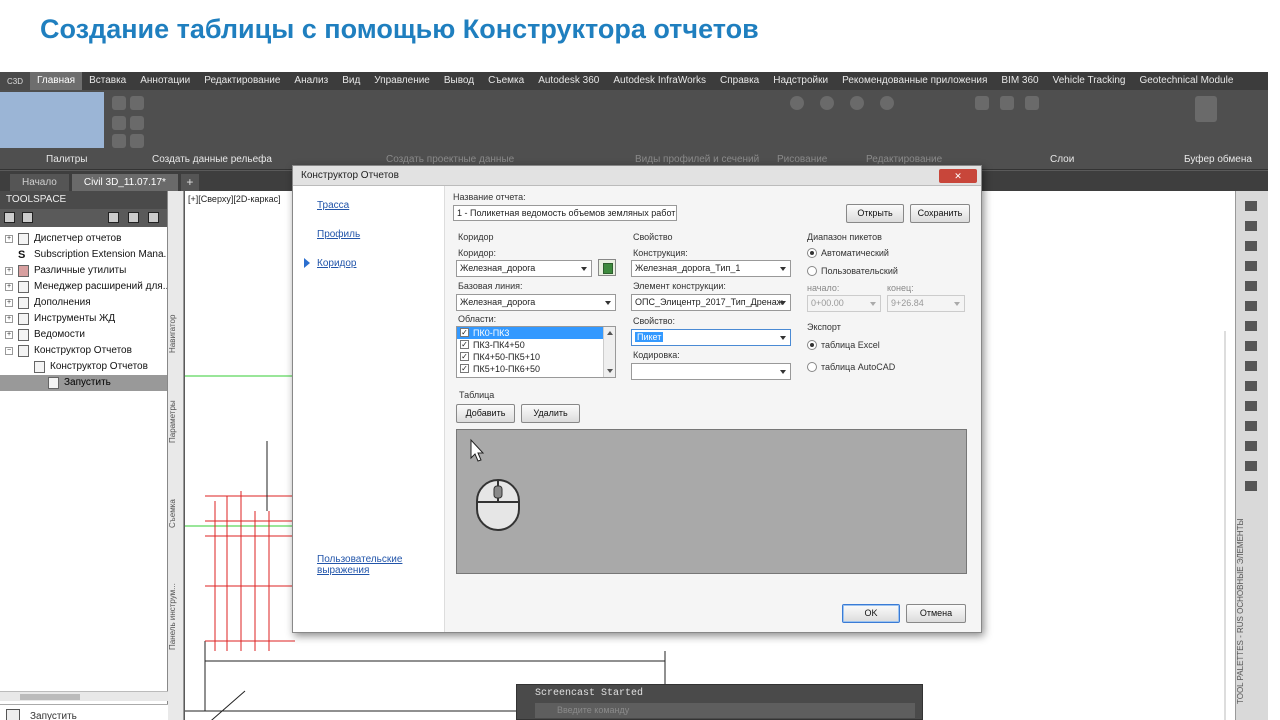 This screenshot has height=720, width=1280. What do you see at coordinates (926, 303) in the screenshot?
I see `end-station-field: 9+26.84` at bounding box center [926, 303].